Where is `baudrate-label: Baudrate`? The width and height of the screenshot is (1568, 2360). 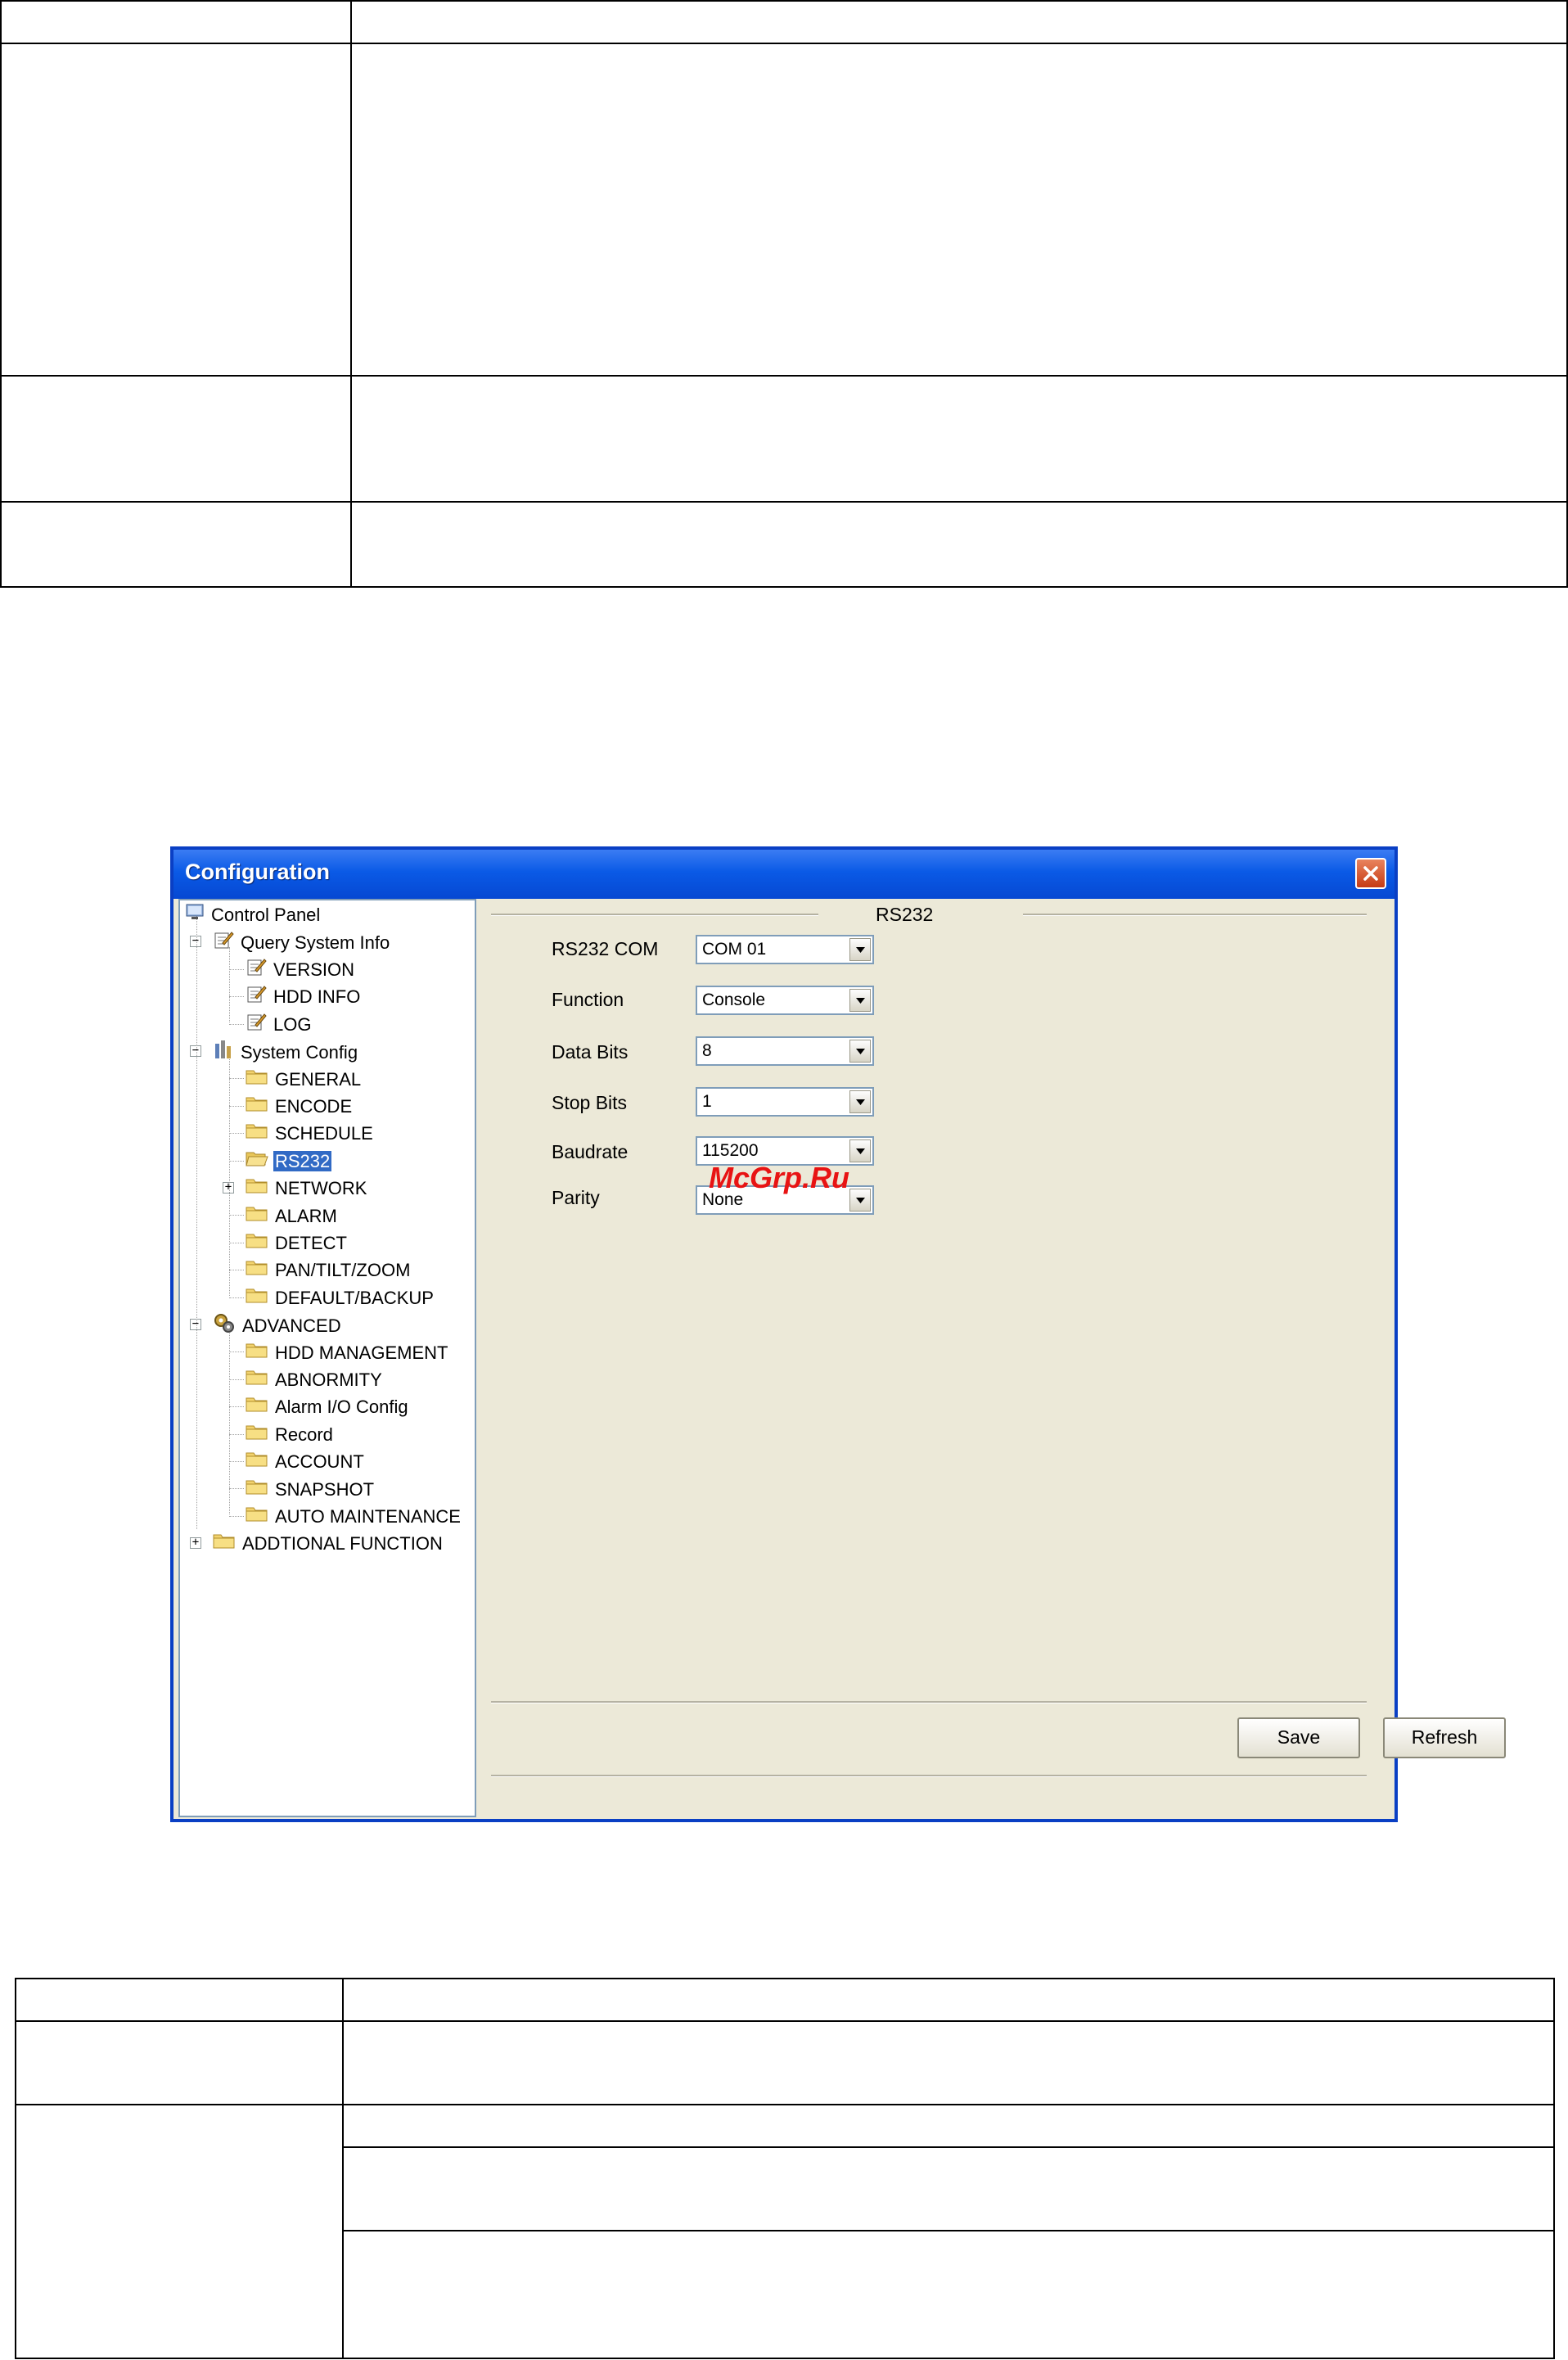 baudrate-label: Baudrate is located at coordinates (590, 1151).